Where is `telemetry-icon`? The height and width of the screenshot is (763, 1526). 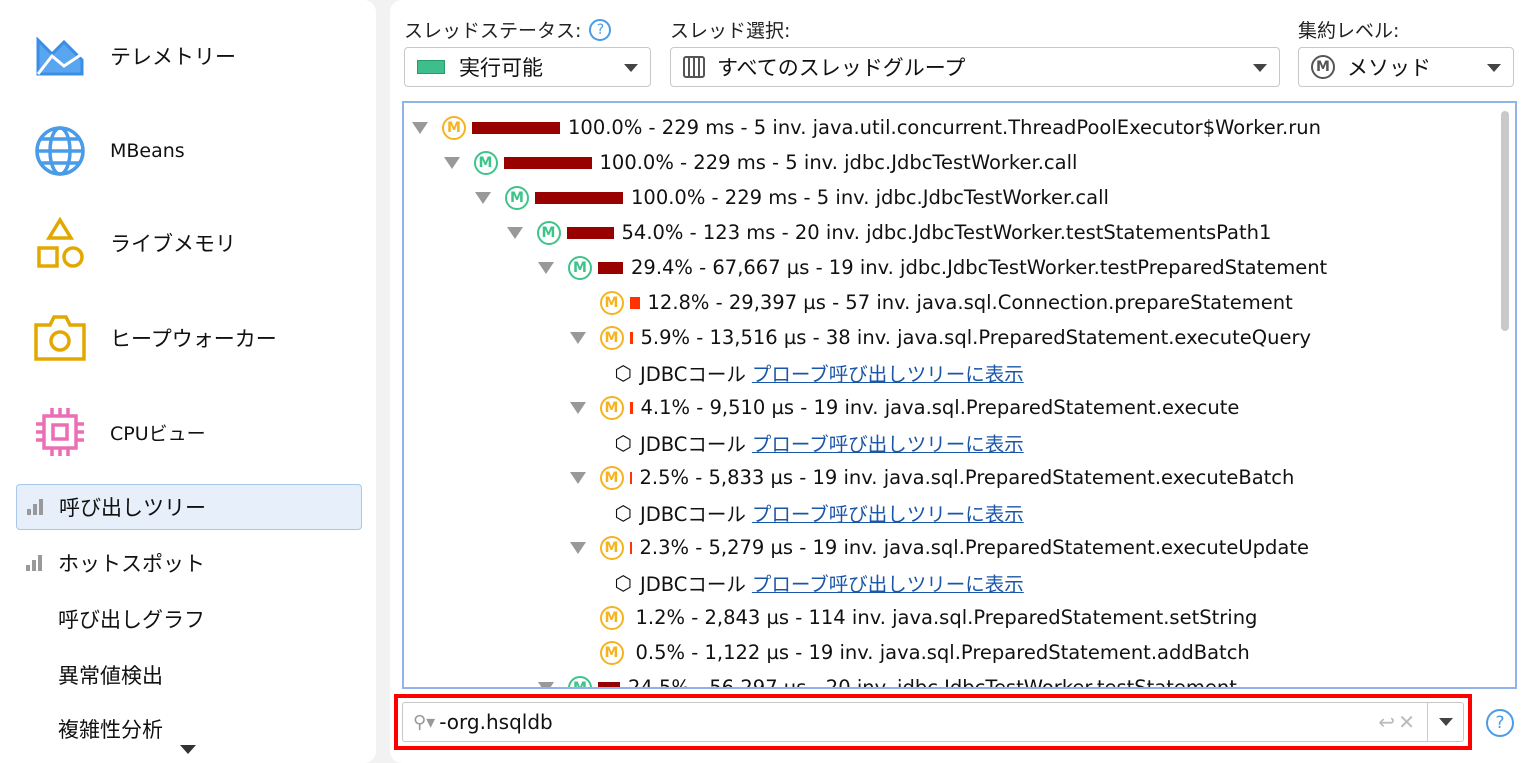 telemetry-icon is located at coordinates (60, 56).